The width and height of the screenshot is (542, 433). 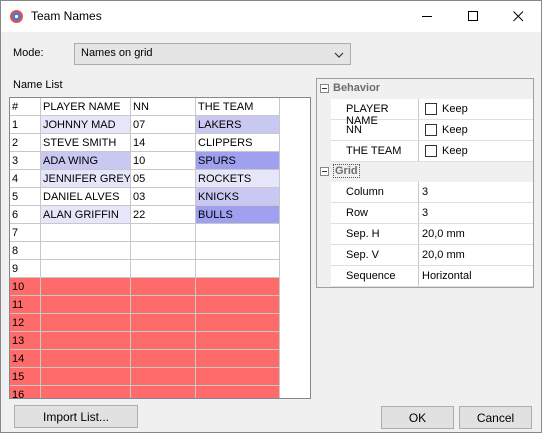 What do you see at coordinates (145, 143) in the screenshot?
I see `table-row: 2 STEVE SMITH 14 CLIPPERS` at bounding box center [145, 143].